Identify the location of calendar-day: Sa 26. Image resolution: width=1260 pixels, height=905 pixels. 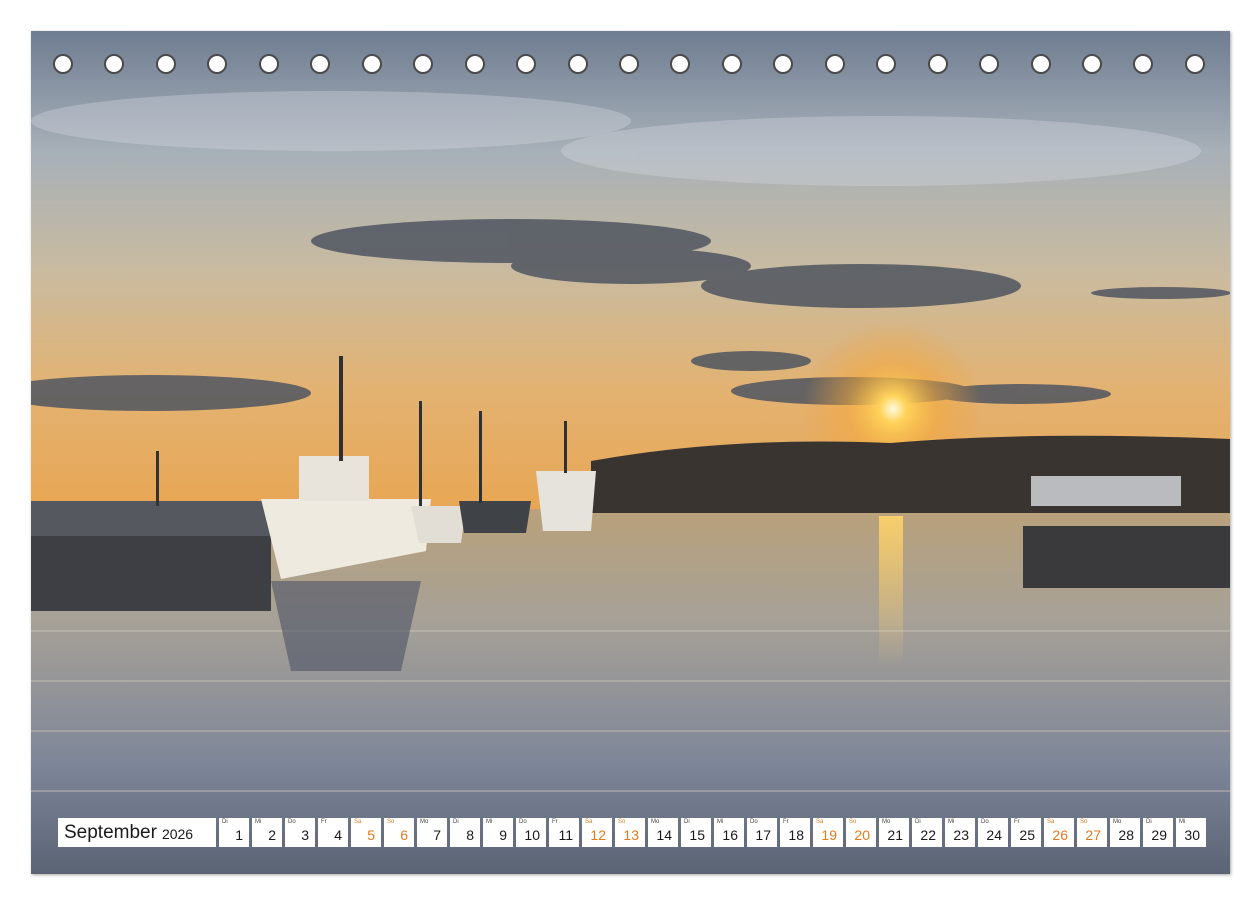
(1059, 832).